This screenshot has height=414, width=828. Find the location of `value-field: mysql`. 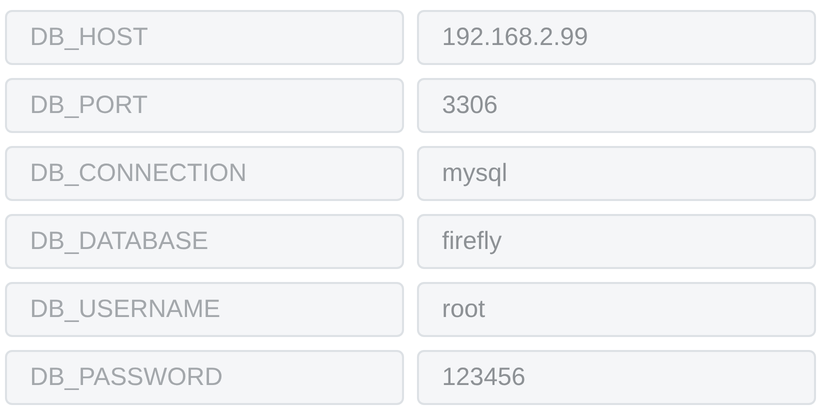

value-field: mysql is located at coordinates (616, 173).